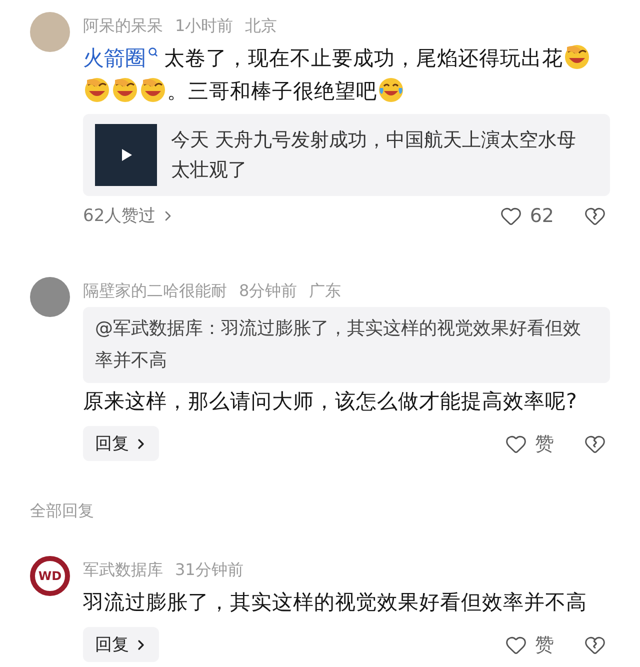 This screenshot has height=667, width=640. Describe the element at coordinates (123, 58) in the screenshot. I see `topic-link: 火箭圈` at that location.